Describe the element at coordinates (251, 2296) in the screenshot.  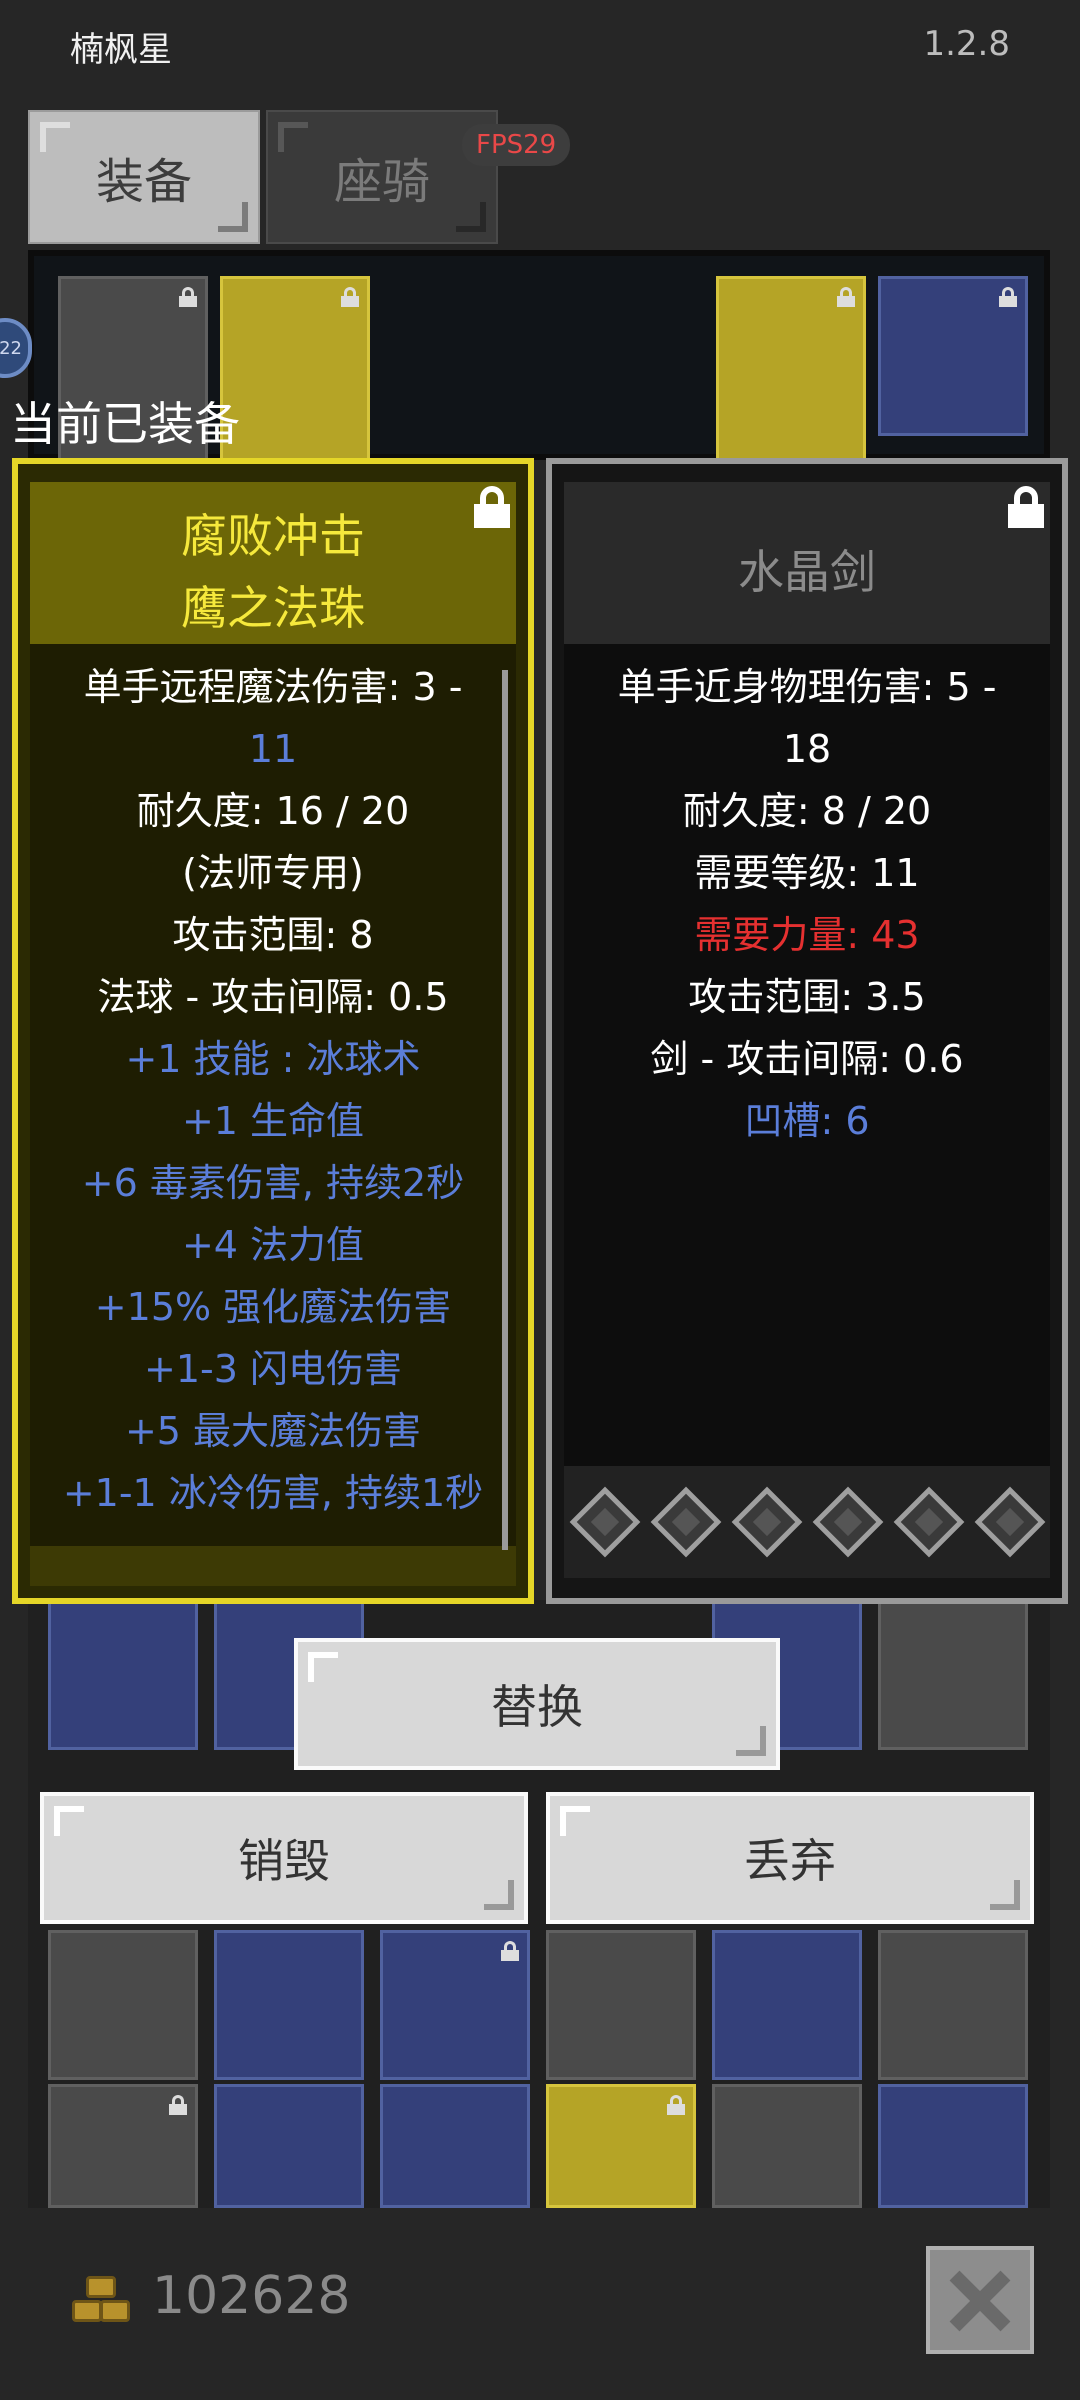
I see `gold-amount: 102628` at that location.